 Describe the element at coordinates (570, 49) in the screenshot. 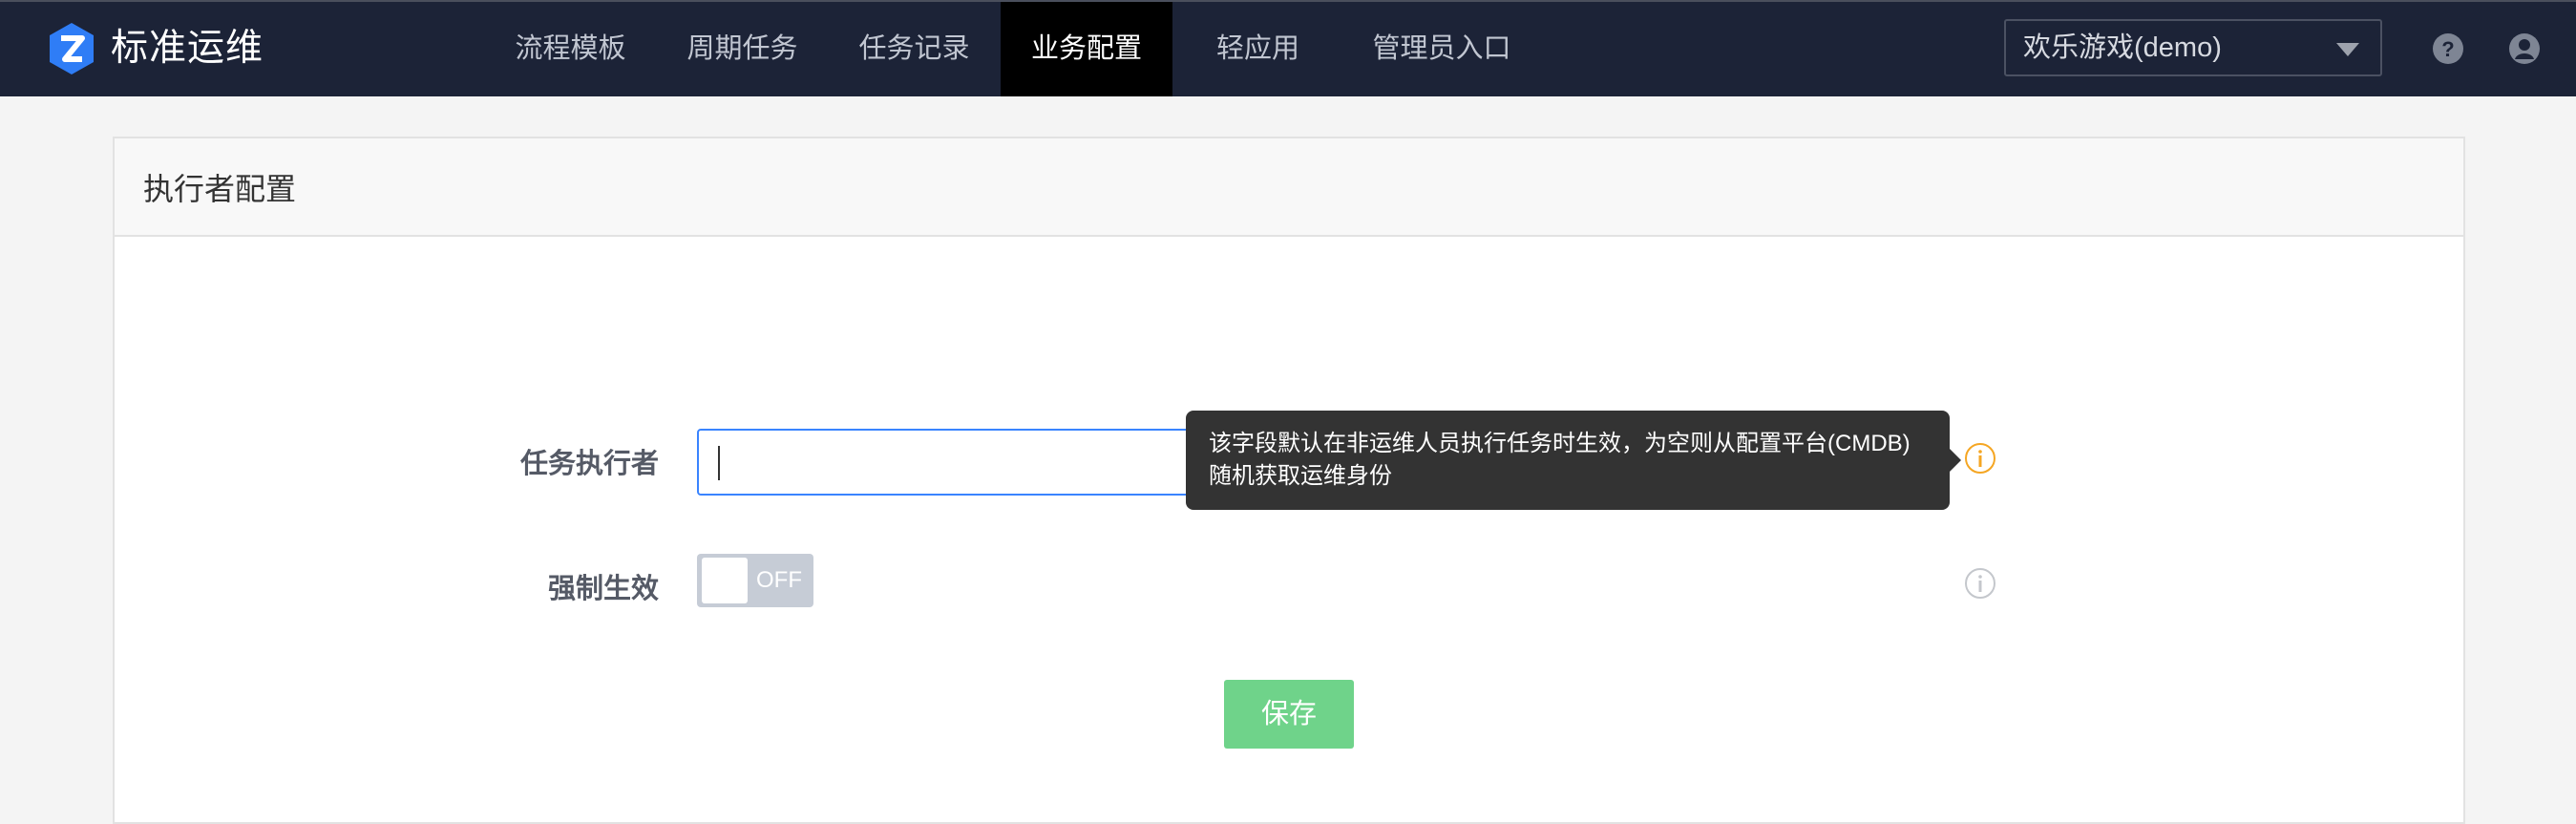

I see `nav-flow-templates: 流程模板` at that location.